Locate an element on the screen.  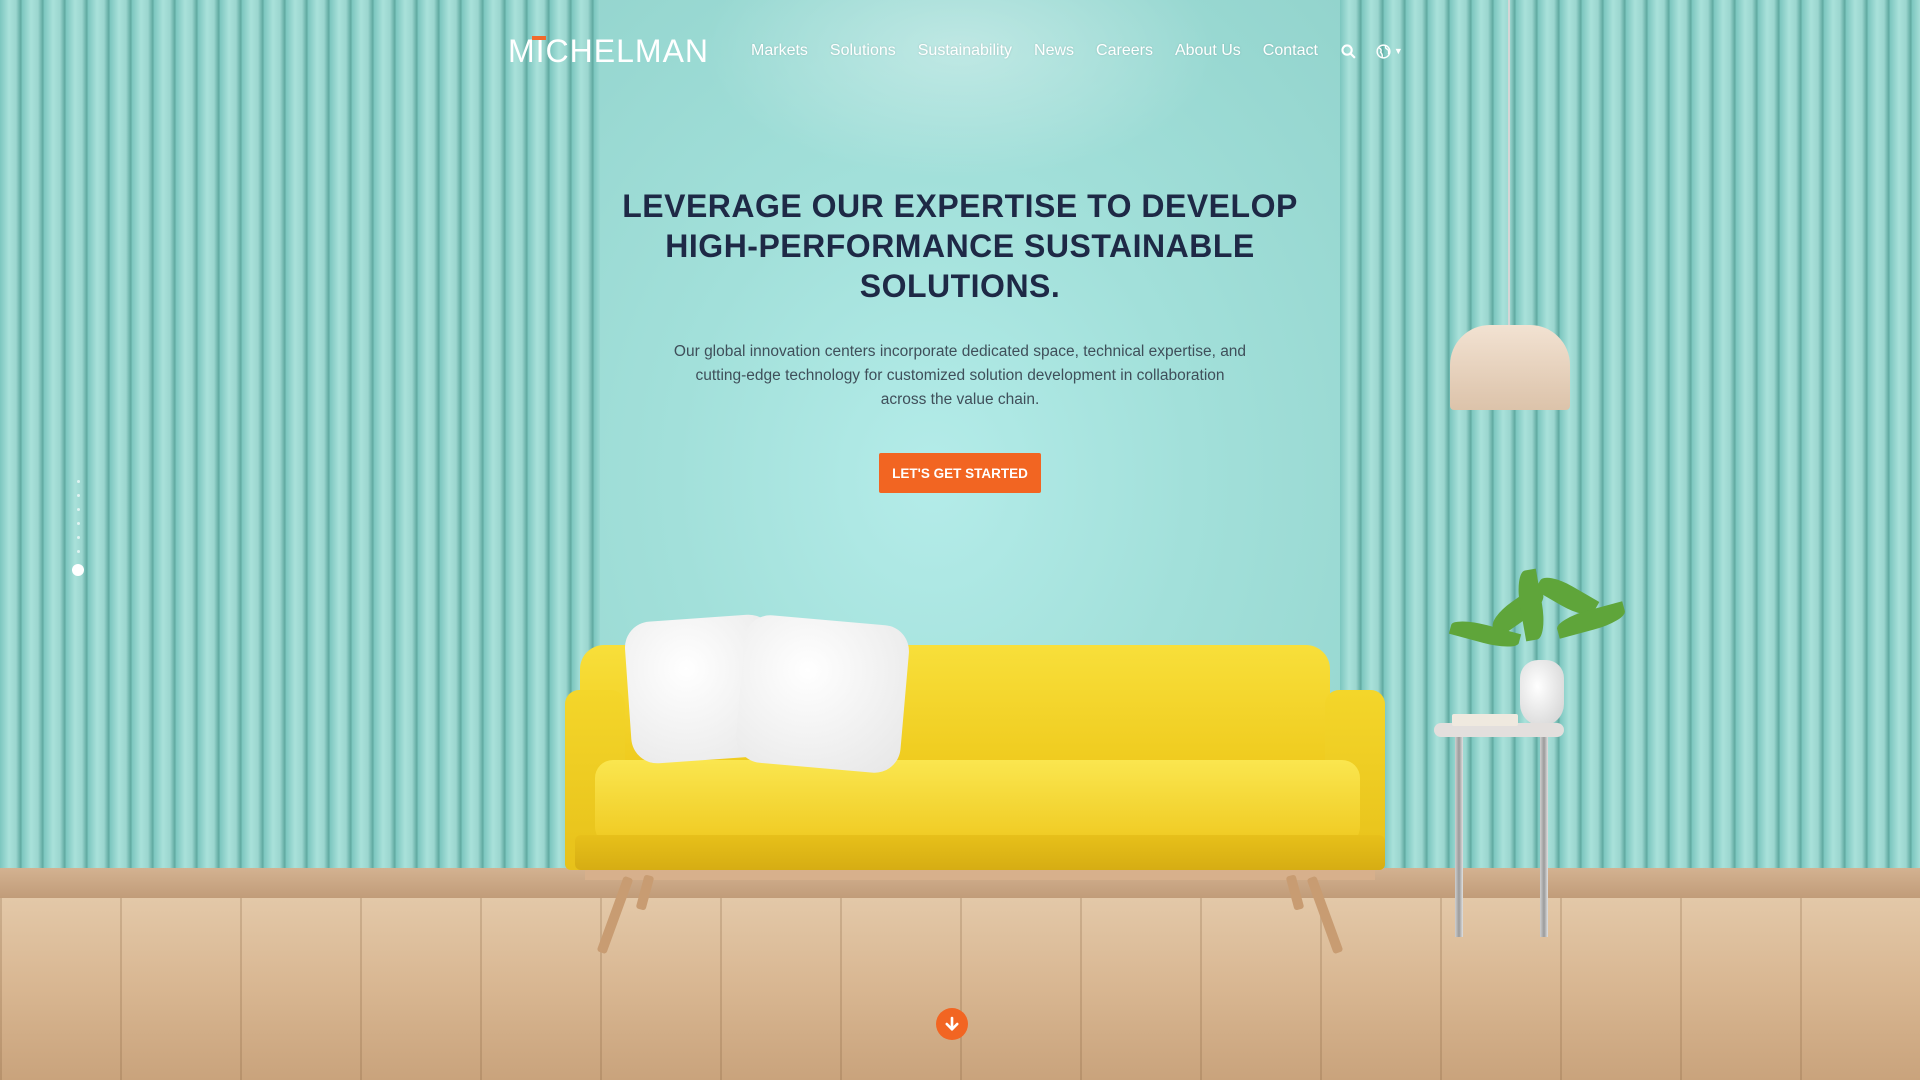
arrow-down-icon is located at coordinates (952, 1024).